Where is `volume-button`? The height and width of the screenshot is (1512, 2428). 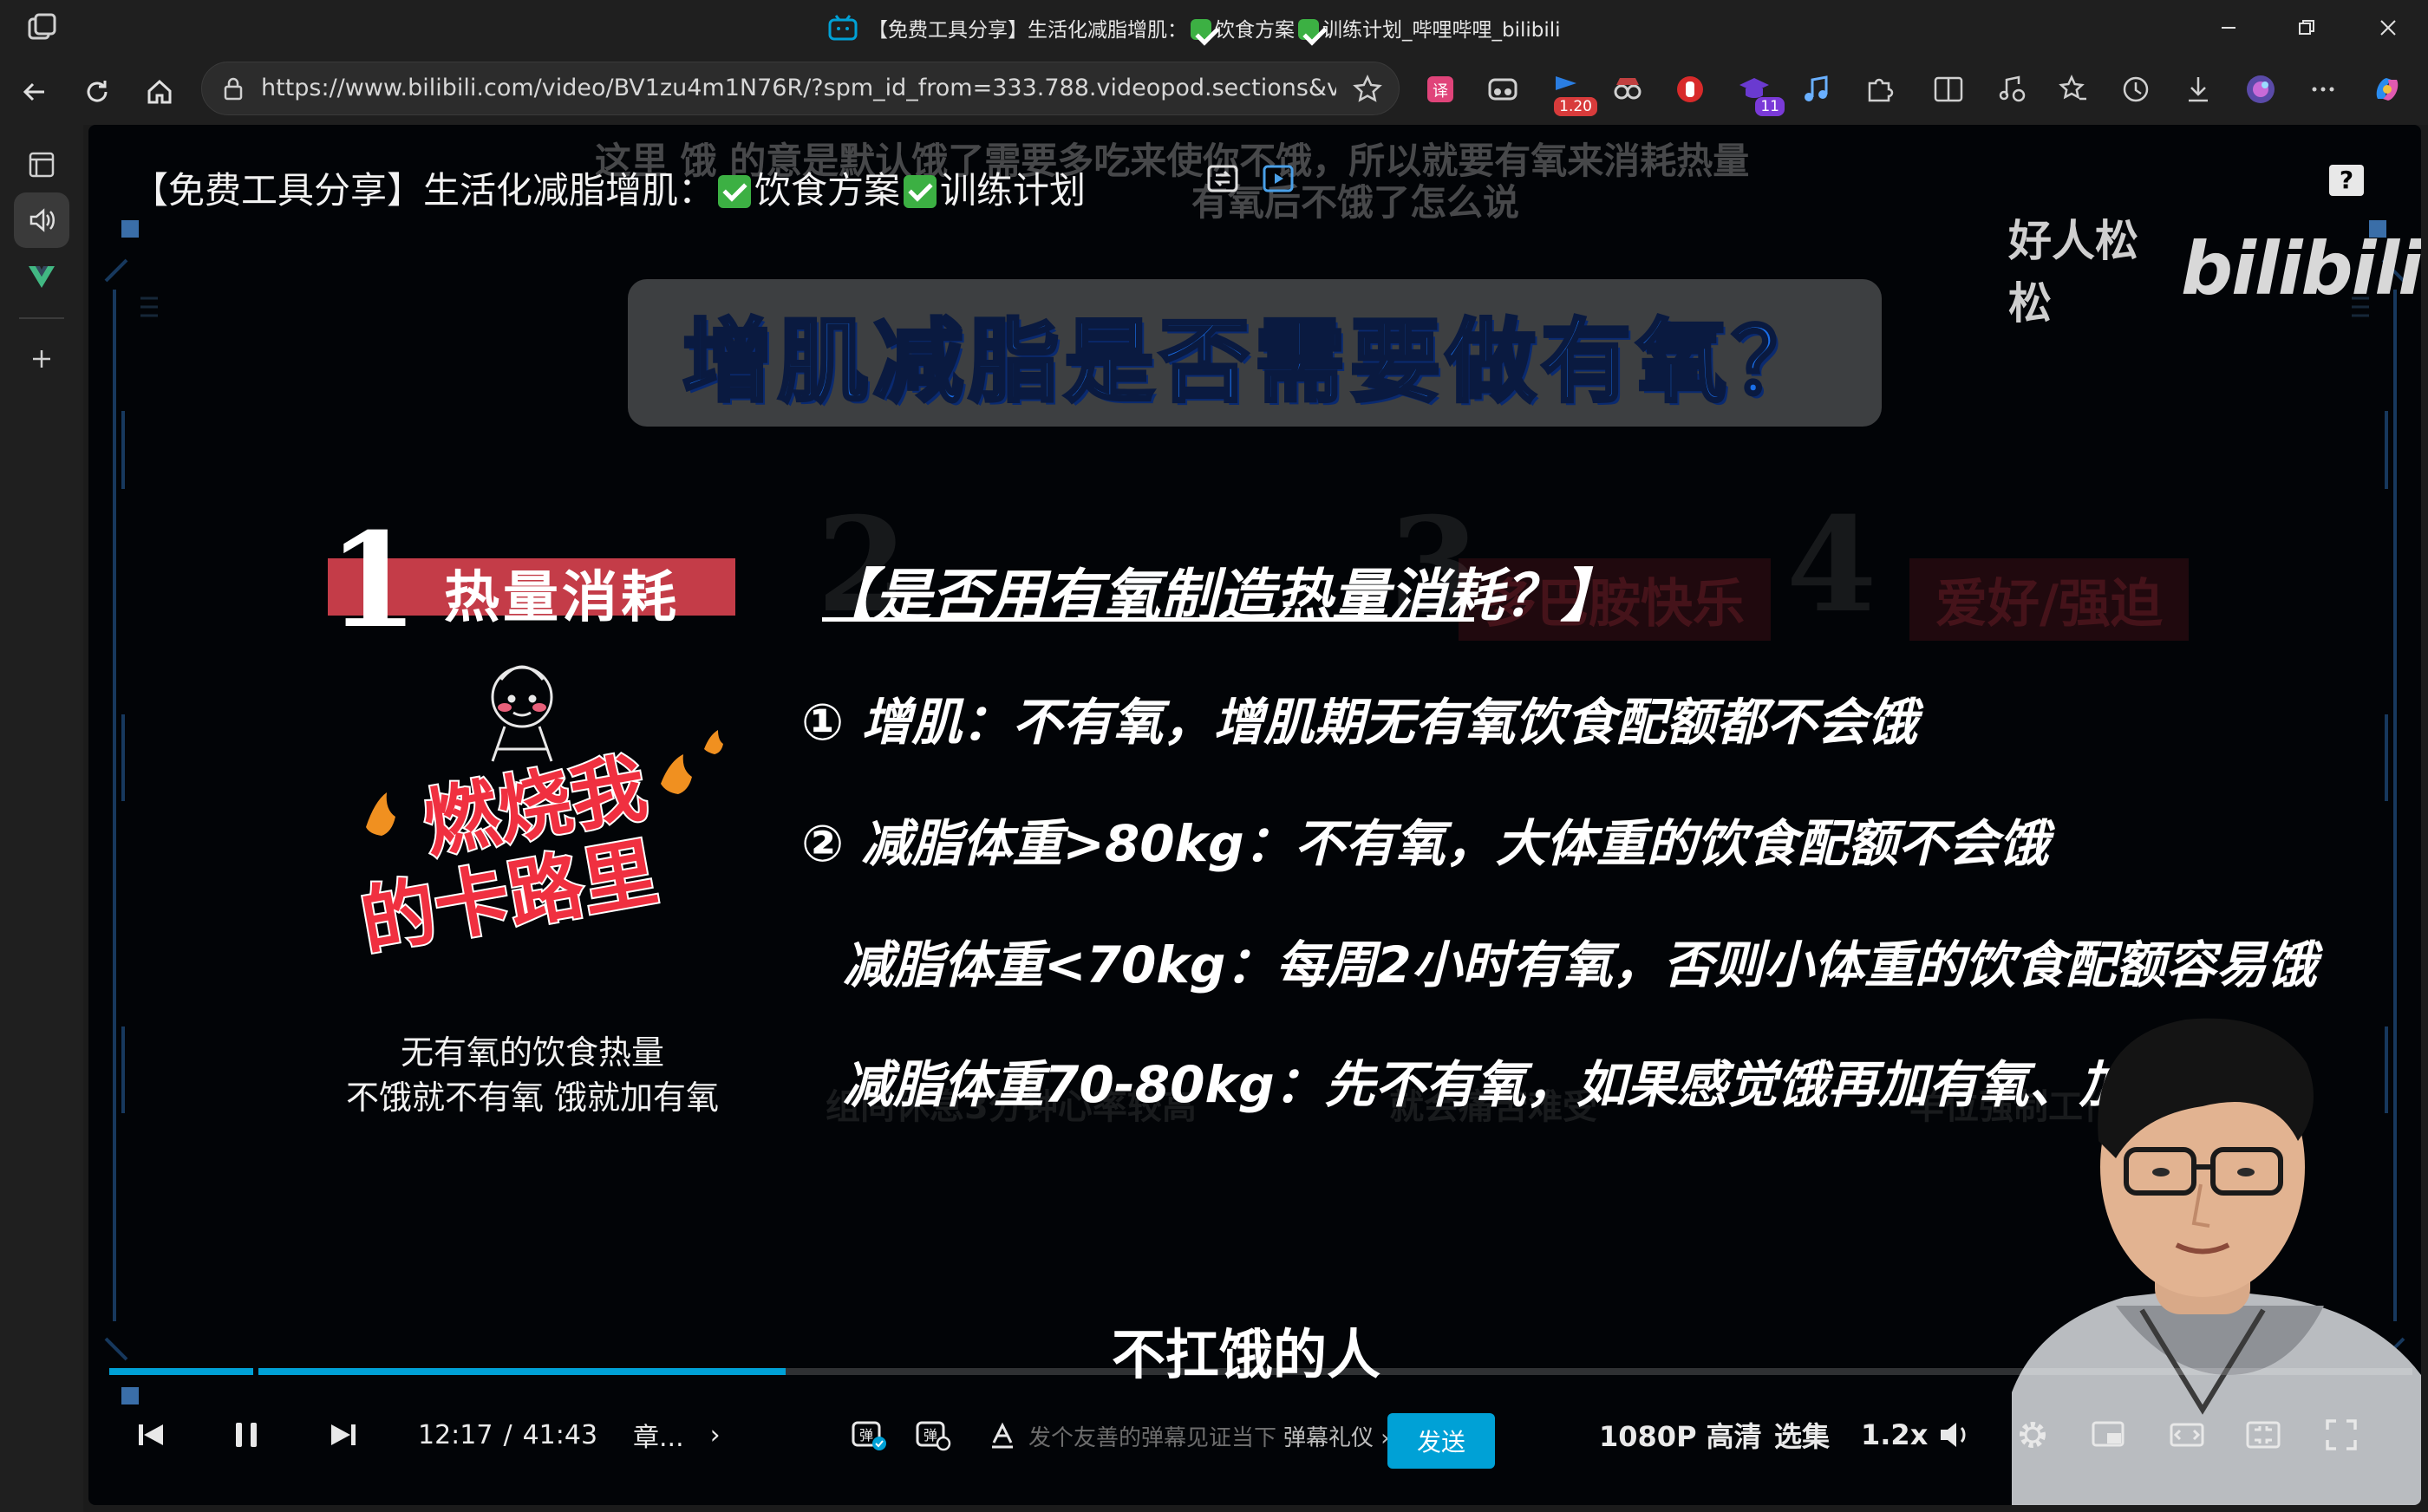
volume-button is located at coordinates (1954, 1434).